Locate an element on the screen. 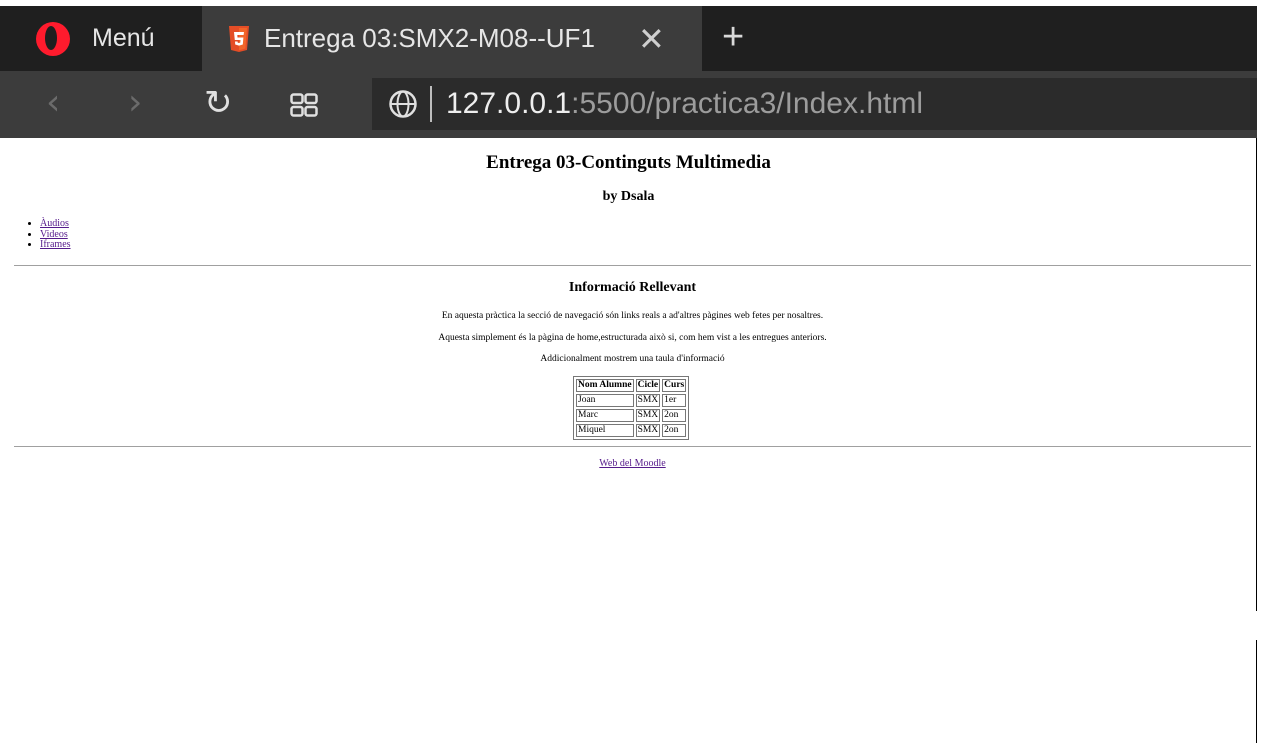 The image size is (1261, 743). nav-item-iframes: Iframes is located at coordinates (55, 245).